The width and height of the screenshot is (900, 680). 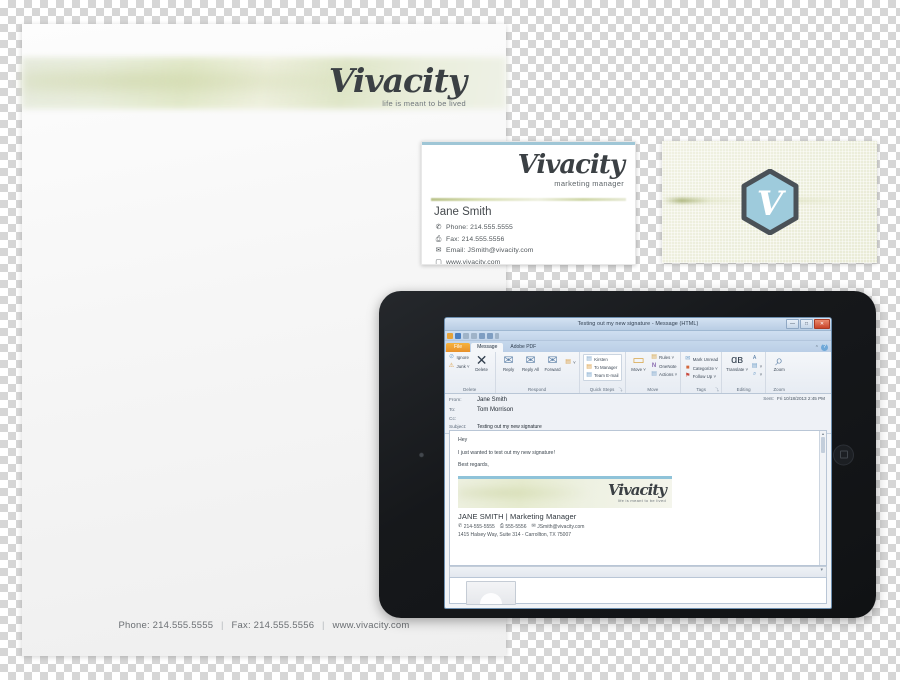 I want to click on chevron-down-icon: ▾, so click(x=821, y=570).